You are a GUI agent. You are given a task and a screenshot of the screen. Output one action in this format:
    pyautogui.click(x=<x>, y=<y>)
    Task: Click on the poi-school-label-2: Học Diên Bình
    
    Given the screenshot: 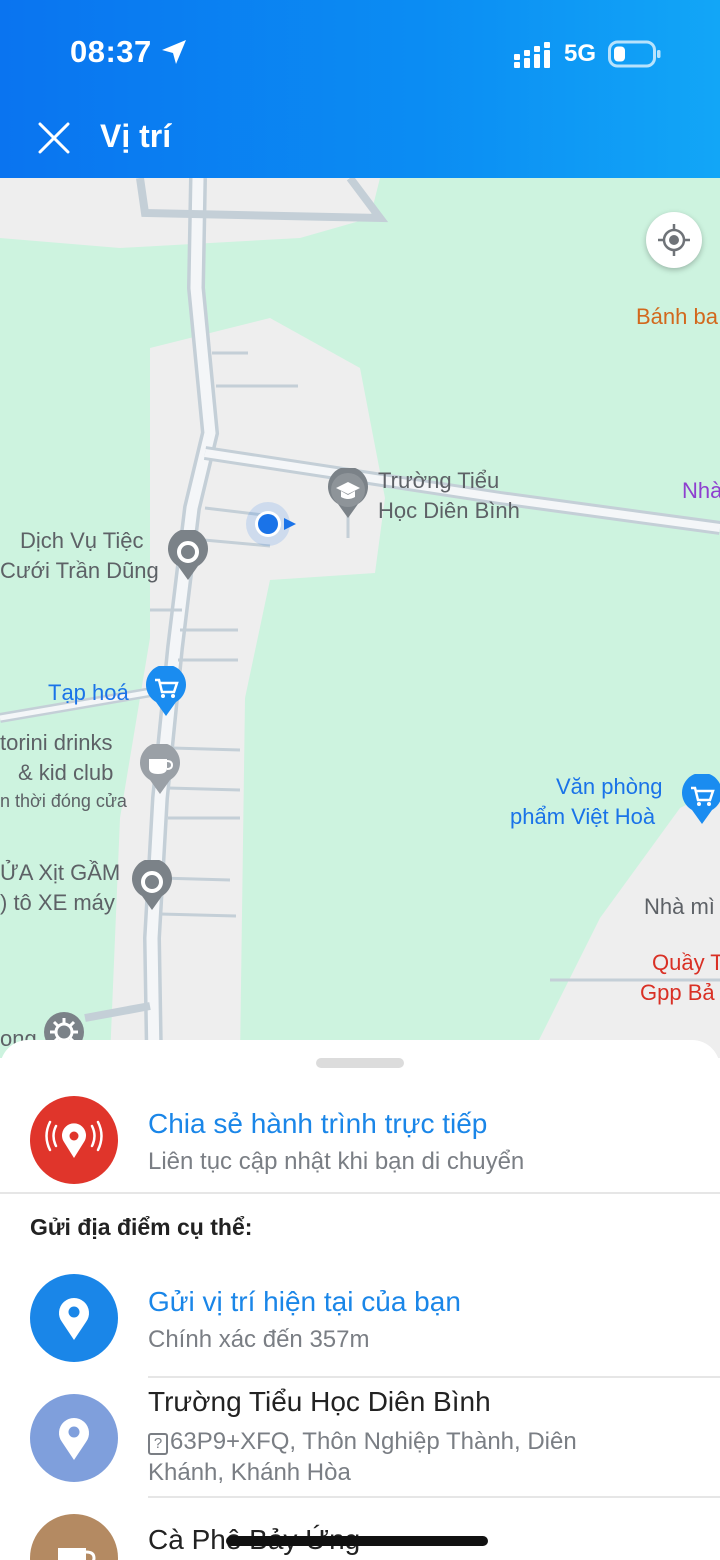 What is the action you would take?
    pyautogui.click(x=449, y=511)
    